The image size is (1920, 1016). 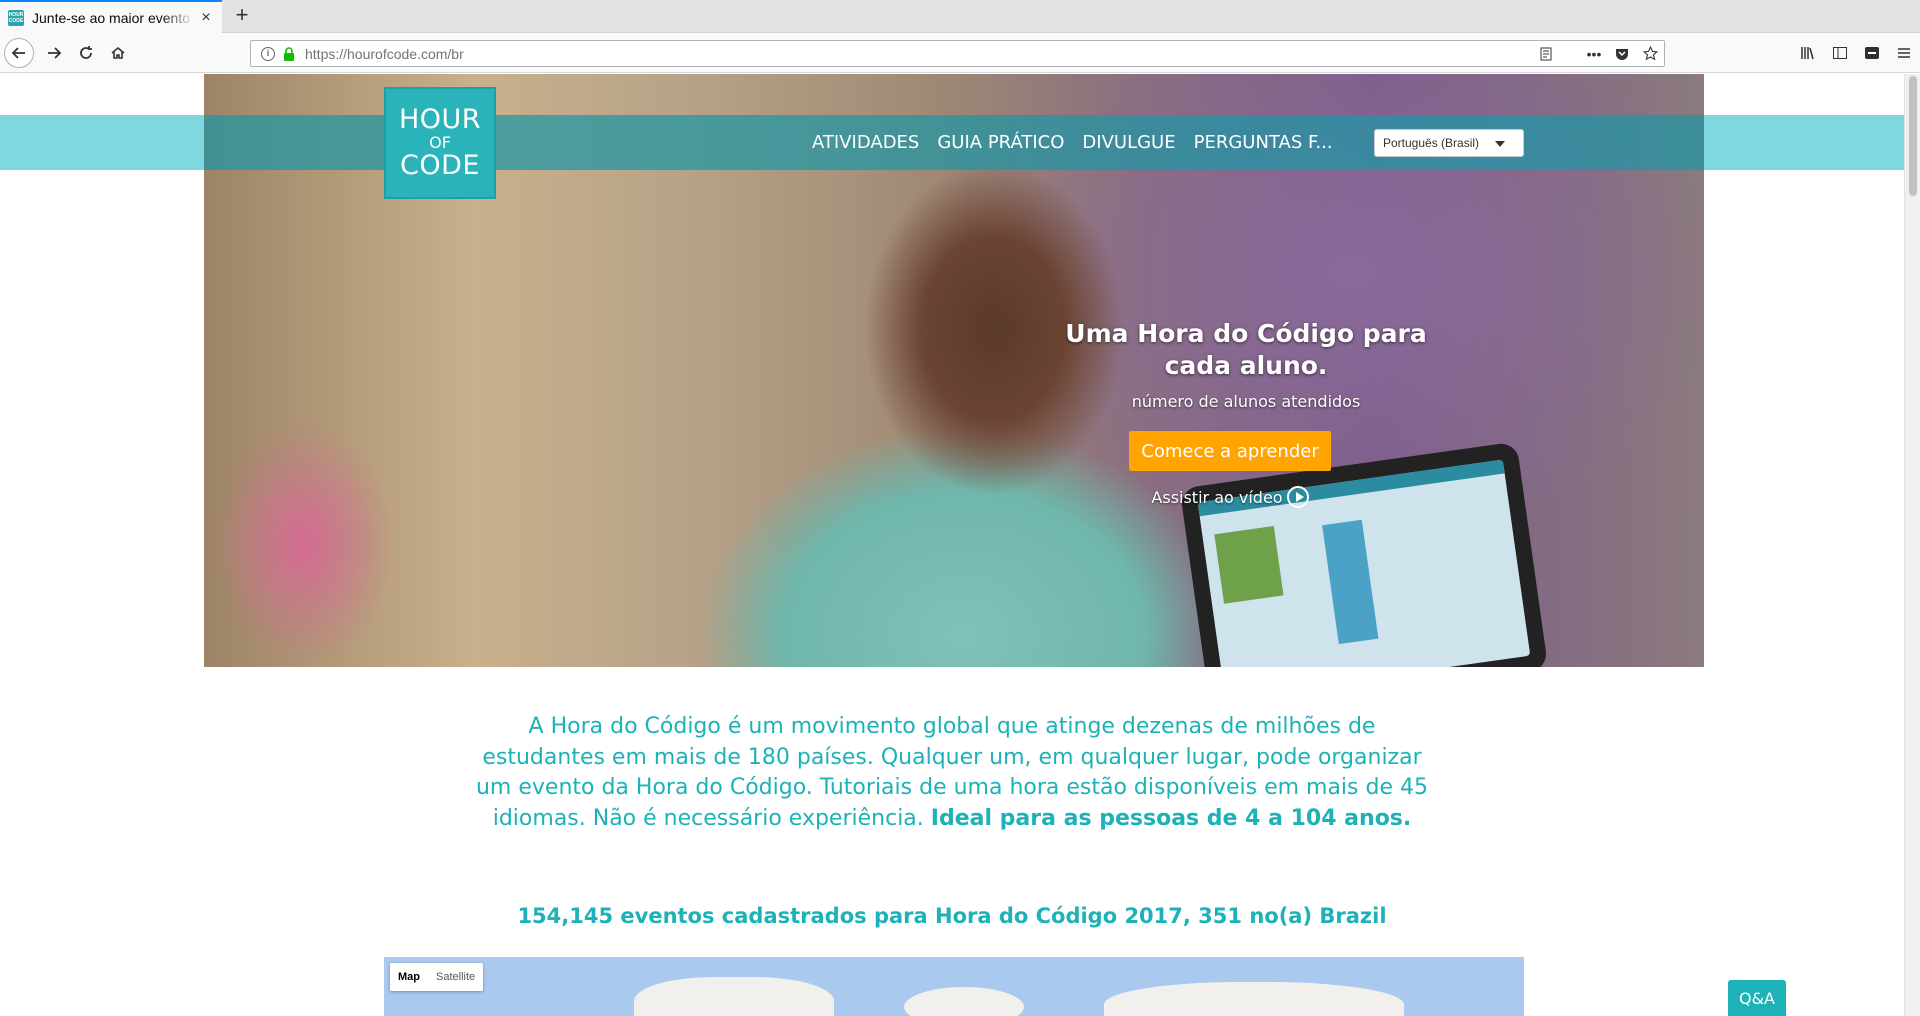 What do you see at coordinates (1913, 136) in the screenshot?
I see `scrollbar-thumb` at bounding box center [1913, 136].